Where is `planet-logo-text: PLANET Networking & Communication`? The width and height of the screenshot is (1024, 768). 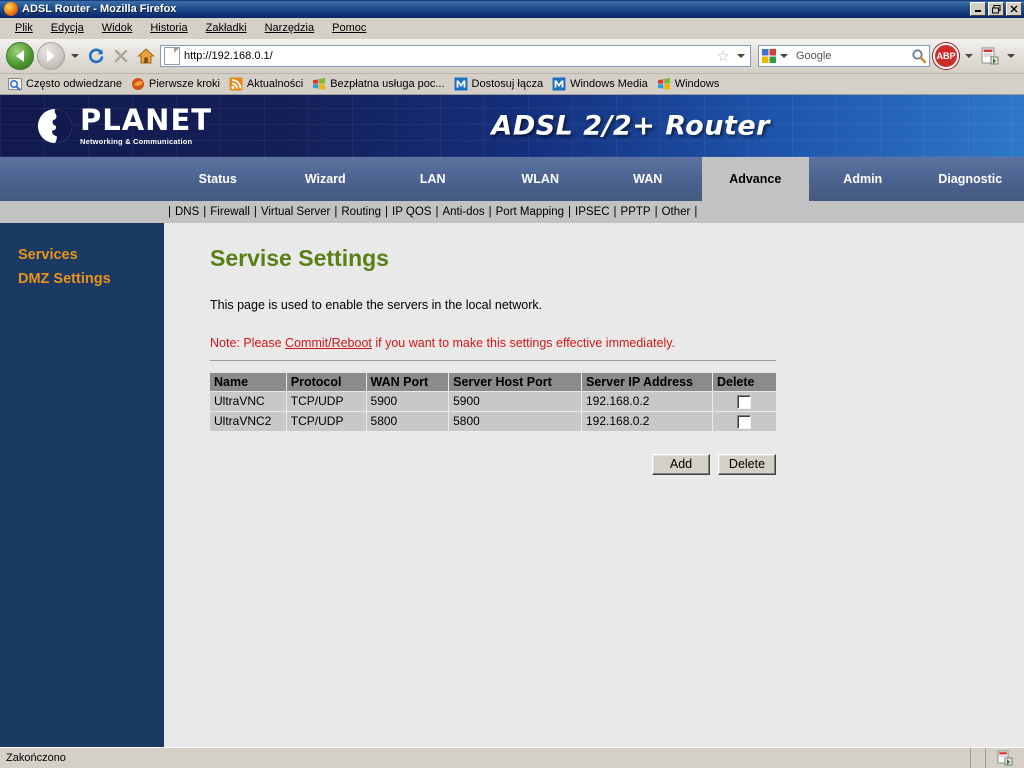 planet-logo-text: PLANET Networking & Communication is located at coordinates (146, 126).